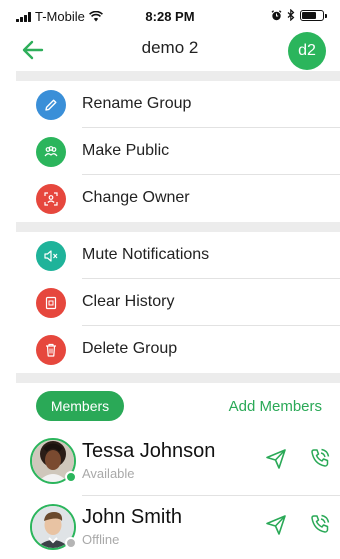 This screenshot has height=559, width=340. What do you see at coordinates (307, 51) in the screenshot?
I see `group-avatar: d2` at bounding box center [307, 51].